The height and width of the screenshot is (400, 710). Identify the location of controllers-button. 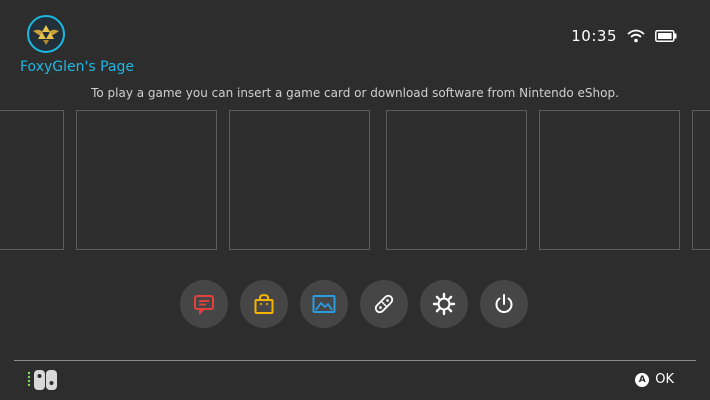
(384, 304).